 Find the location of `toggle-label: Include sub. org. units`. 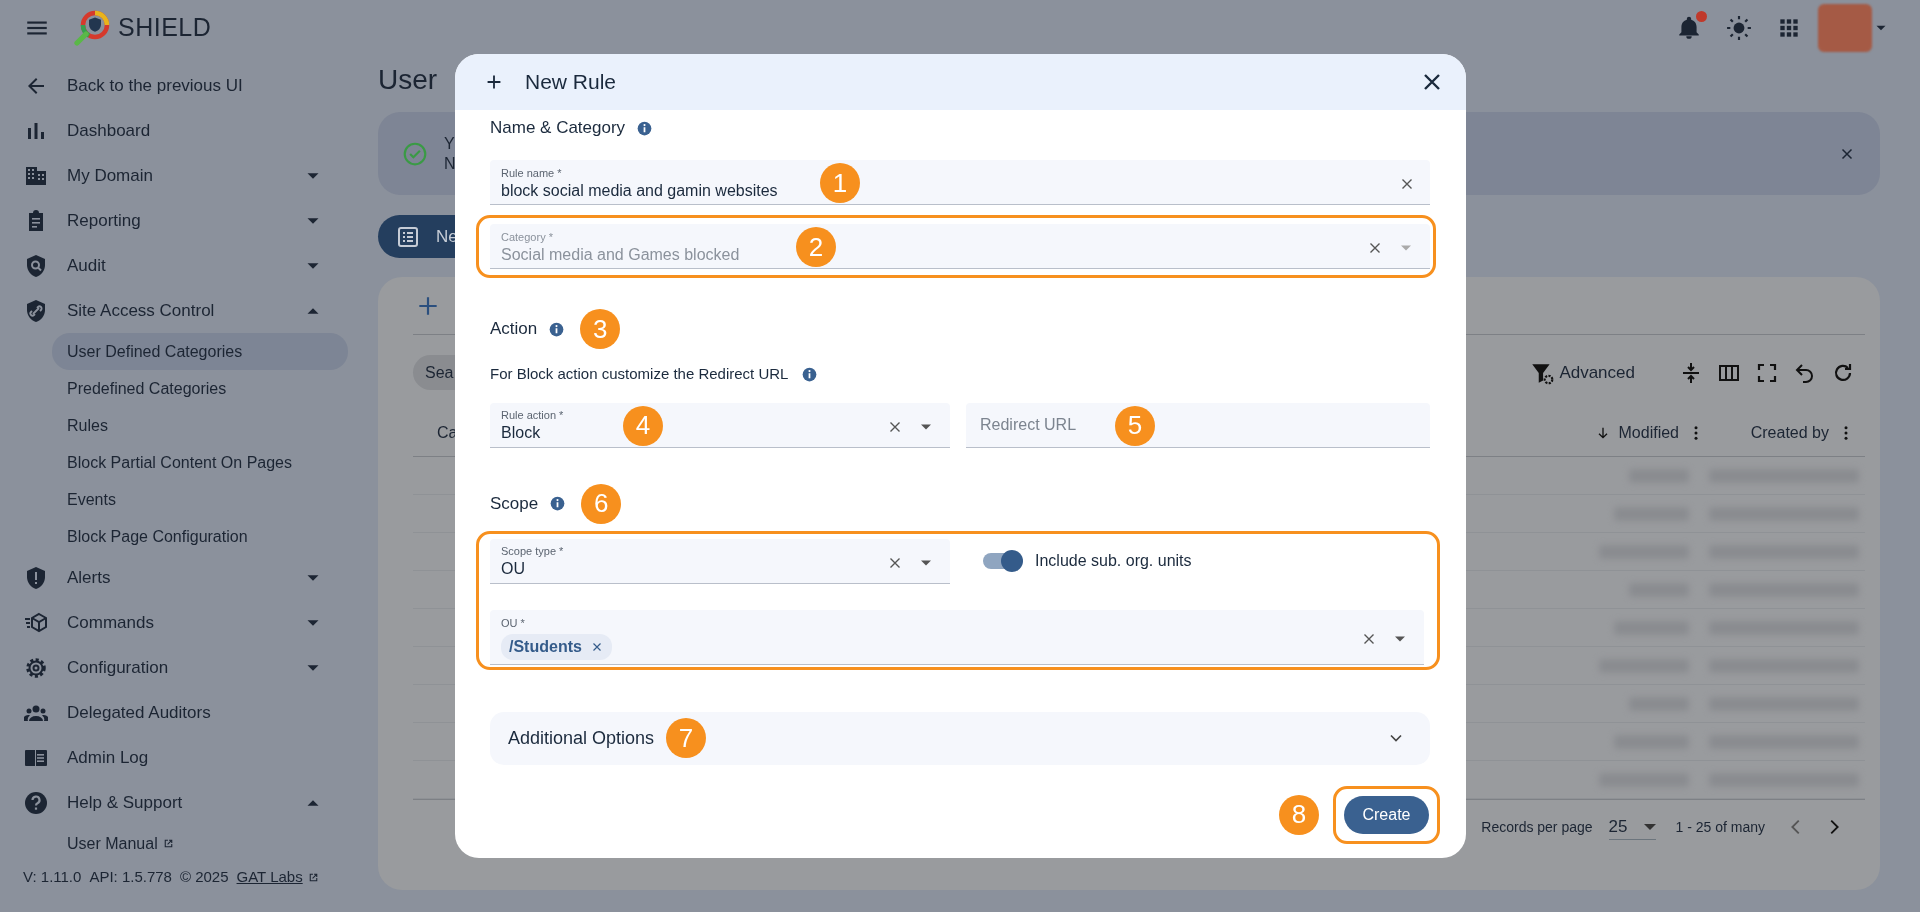

toggle-label: Include sub. org. units is located at coordinates (1113, 561).